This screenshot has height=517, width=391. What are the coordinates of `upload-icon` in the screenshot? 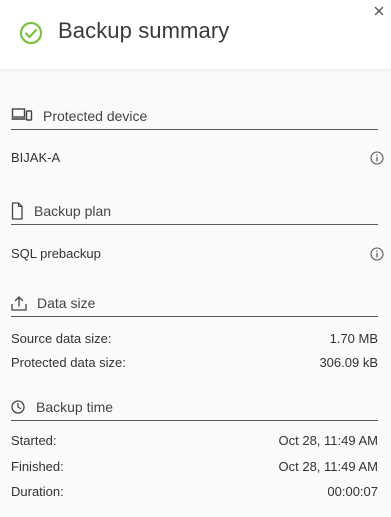 It's located at (19, 303).